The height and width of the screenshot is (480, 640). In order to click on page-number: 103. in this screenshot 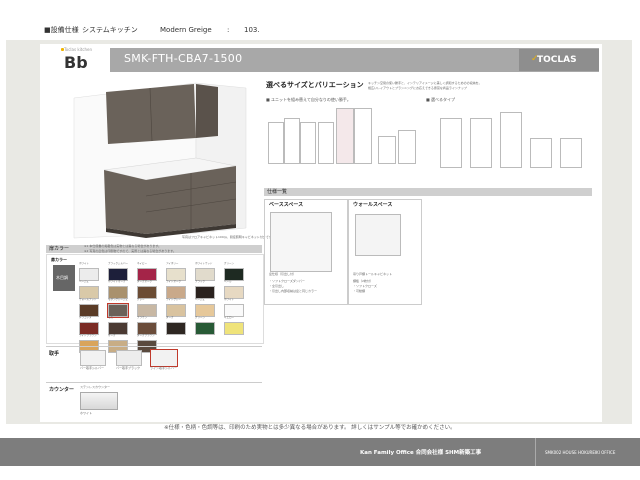, I will do `click(252, 30)`.